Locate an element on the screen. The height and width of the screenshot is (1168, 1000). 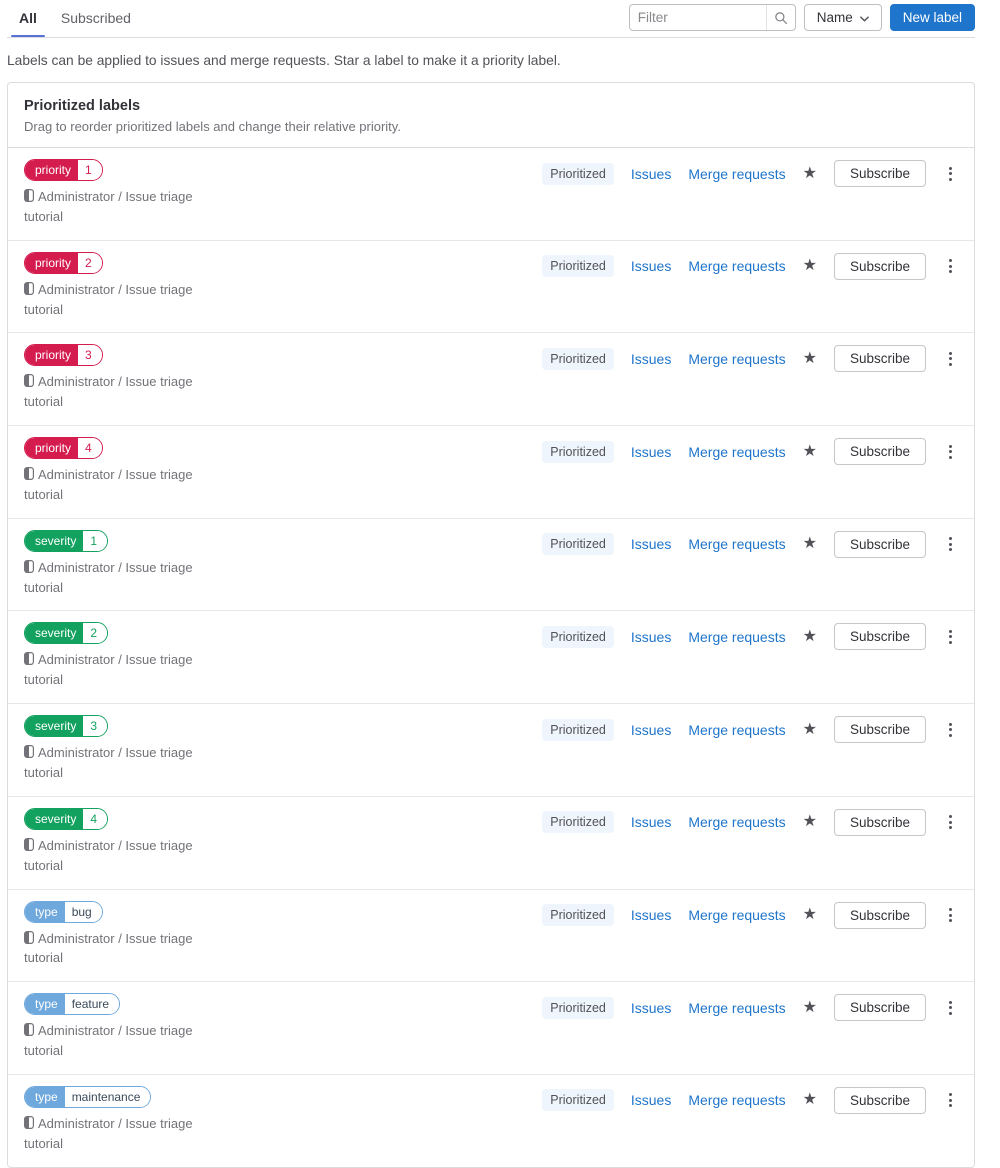
search-icon is located at coordinates (780, 17).